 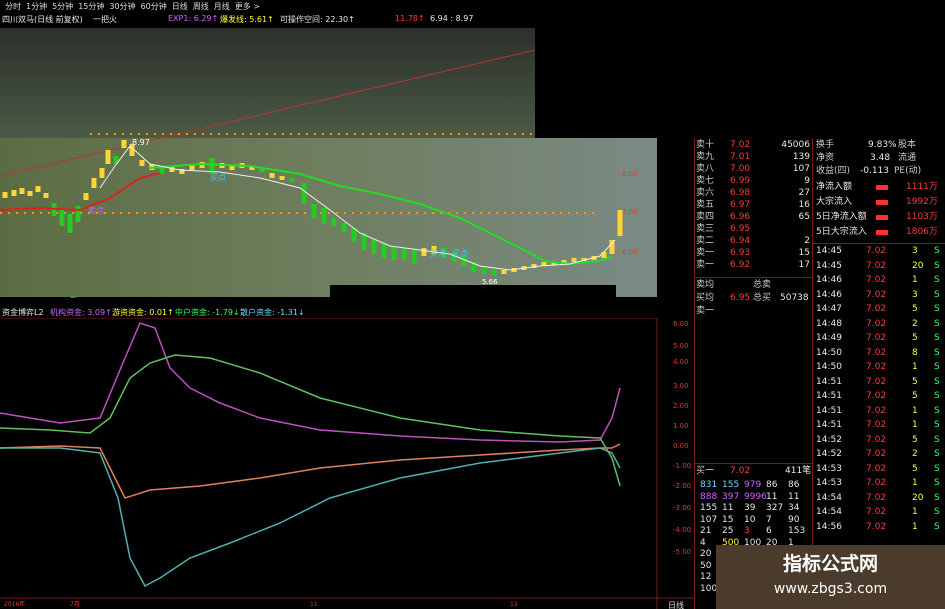 What do you see at coordinates (834, 187) in the screenshot?
I see `flow-label: 净流入额` at bounding box center [834, 187].